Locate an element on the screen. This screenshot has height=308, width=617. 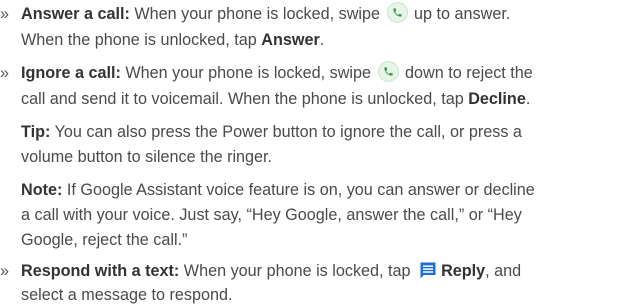
note-line-3: Google, reject the call.” is located at coordinates (104, 240).